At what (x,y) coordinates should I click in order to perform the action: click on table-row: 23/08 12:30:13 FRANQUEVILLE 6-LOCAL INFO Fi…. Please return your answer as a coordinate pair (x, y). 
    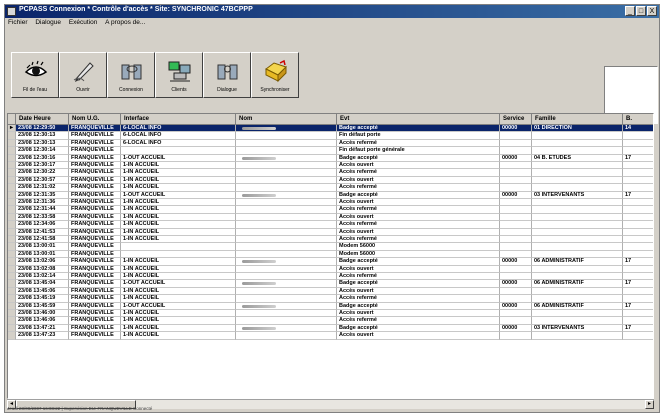
    Looking at the image, I should click on (330, 136).